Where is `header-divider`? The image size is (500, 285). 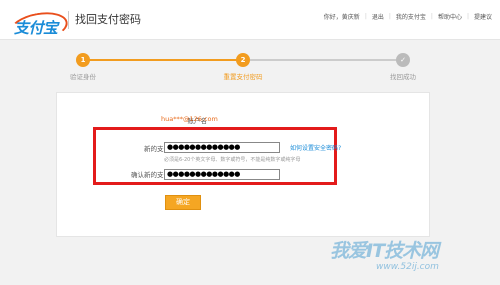
header-divider is located at coordinates (68, 20).